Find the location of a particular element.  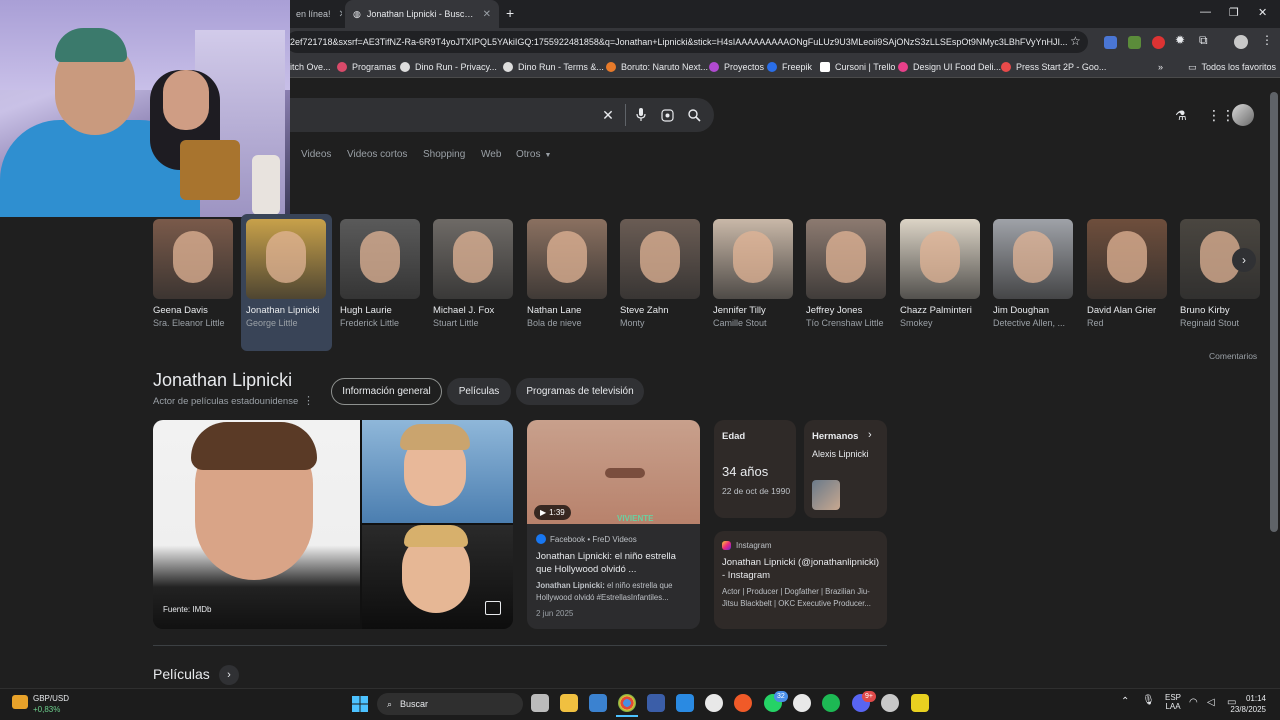

ticker-name: GBP/USD is located at coordinates (51, 698).